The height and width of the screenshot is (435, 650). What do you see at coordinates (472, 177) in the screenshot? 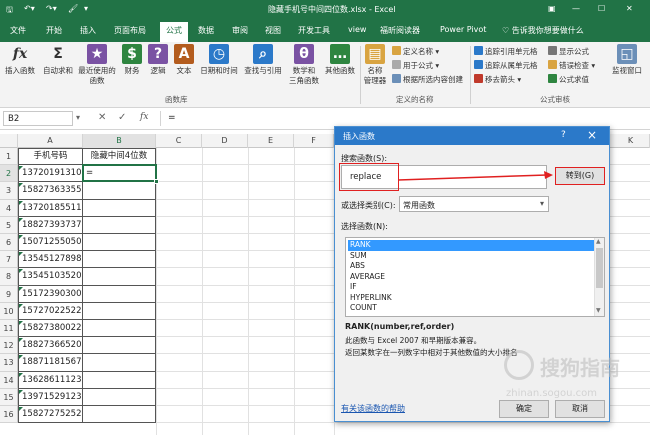
I see `arrow-line` at bounding box center [472, 177].